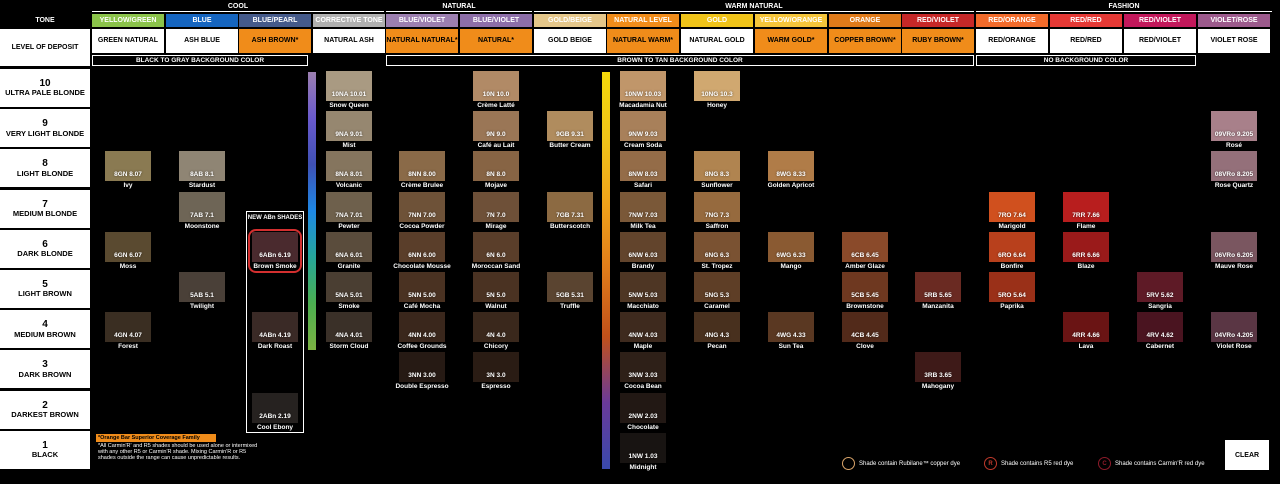 This screenshot has width=1280, height=484. Describe the element at coordinates (45, 325) in the screenshot. I see `level-number: 4` at that location.